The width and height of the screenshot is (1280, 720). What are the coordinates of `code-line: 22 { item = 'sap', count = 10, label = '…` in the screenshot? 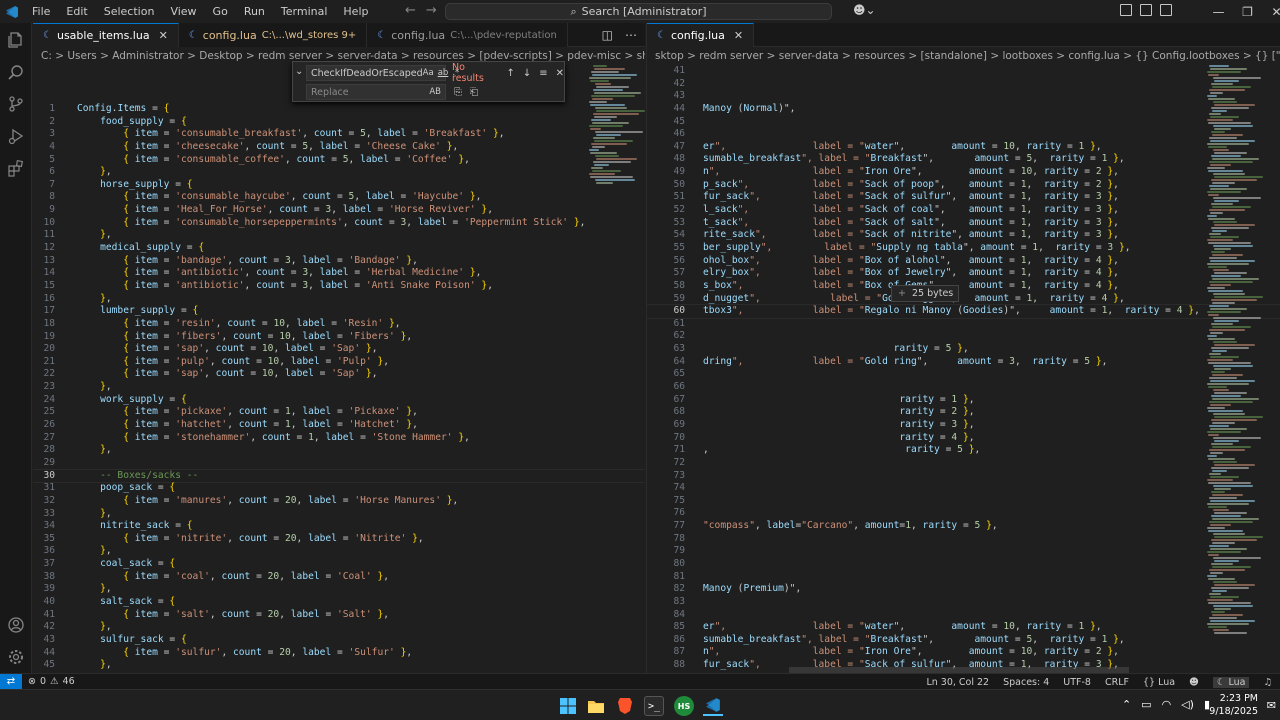 It's located at (339, 374).